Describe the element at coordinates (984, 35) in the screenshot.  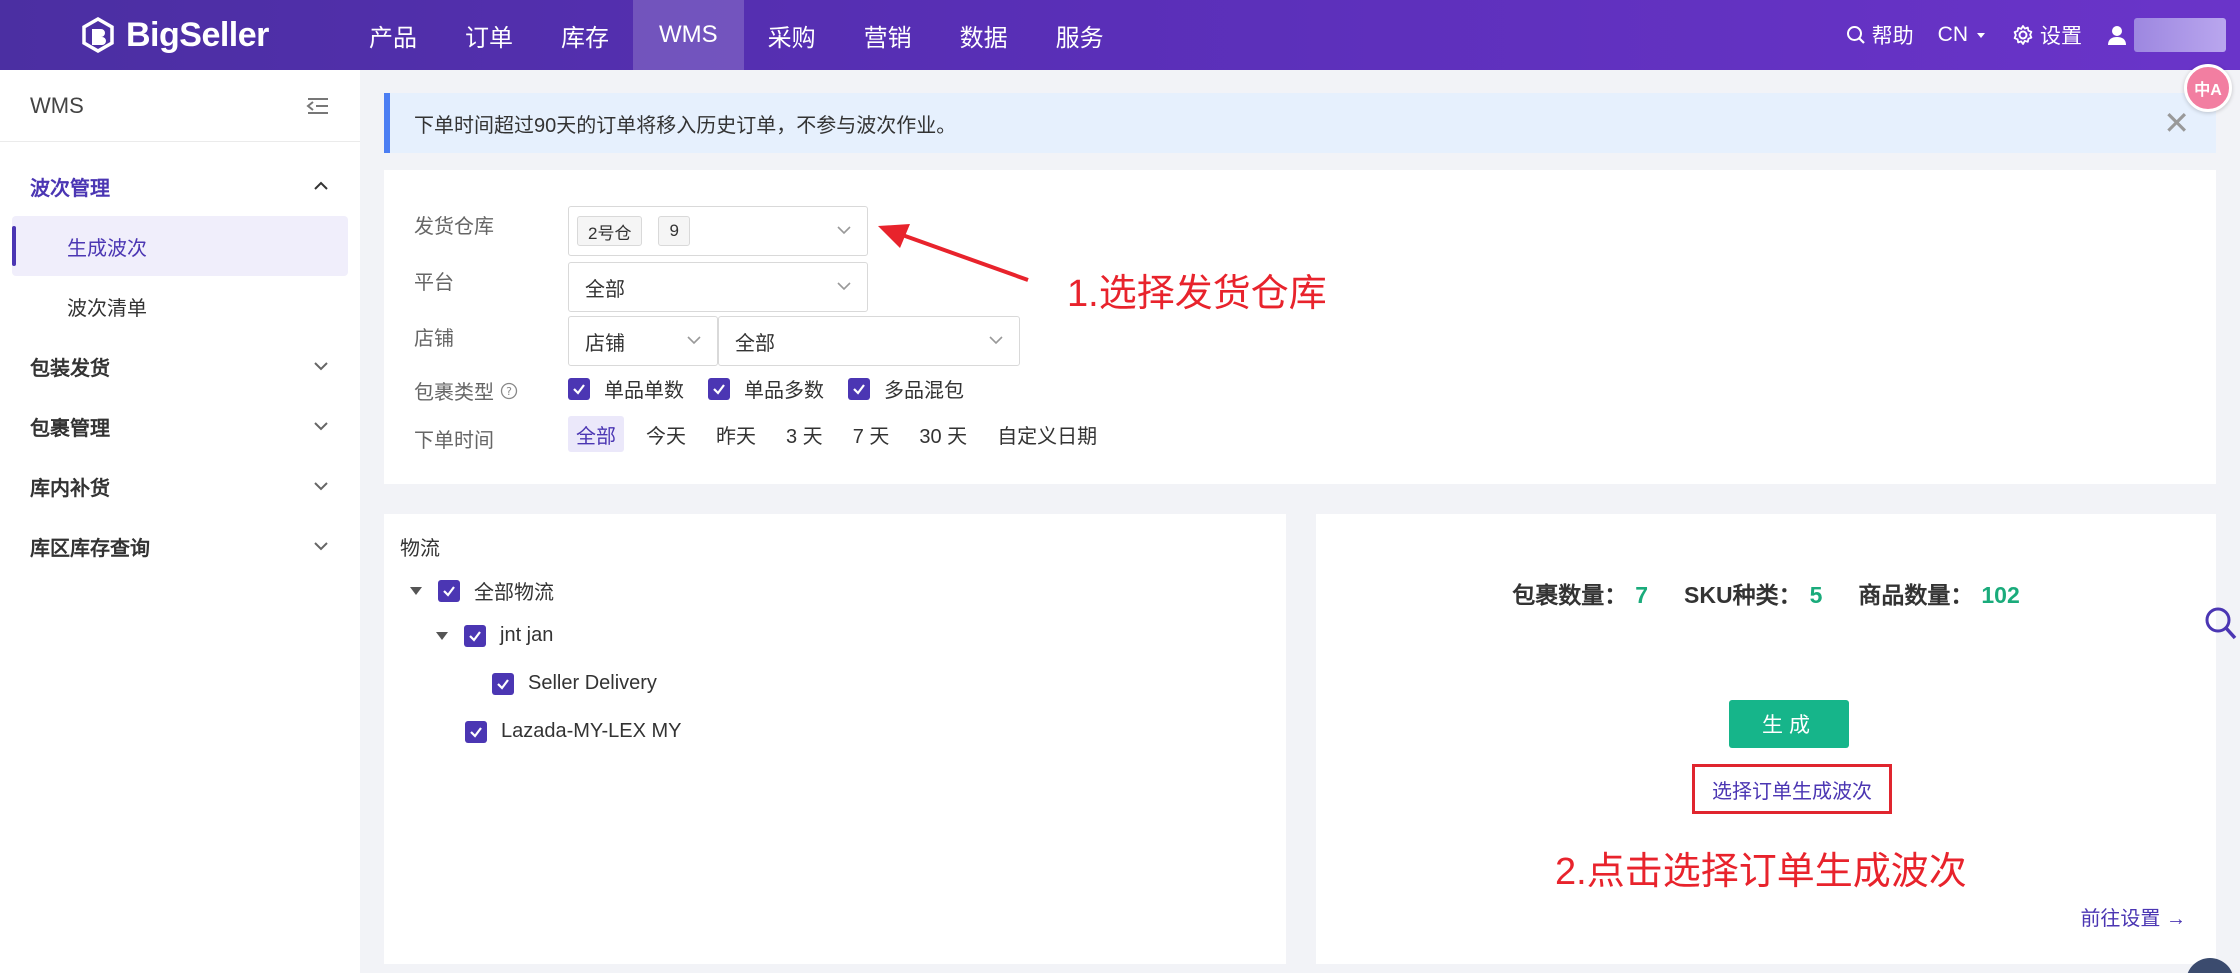
I see `nav-data: 数据` at that location.